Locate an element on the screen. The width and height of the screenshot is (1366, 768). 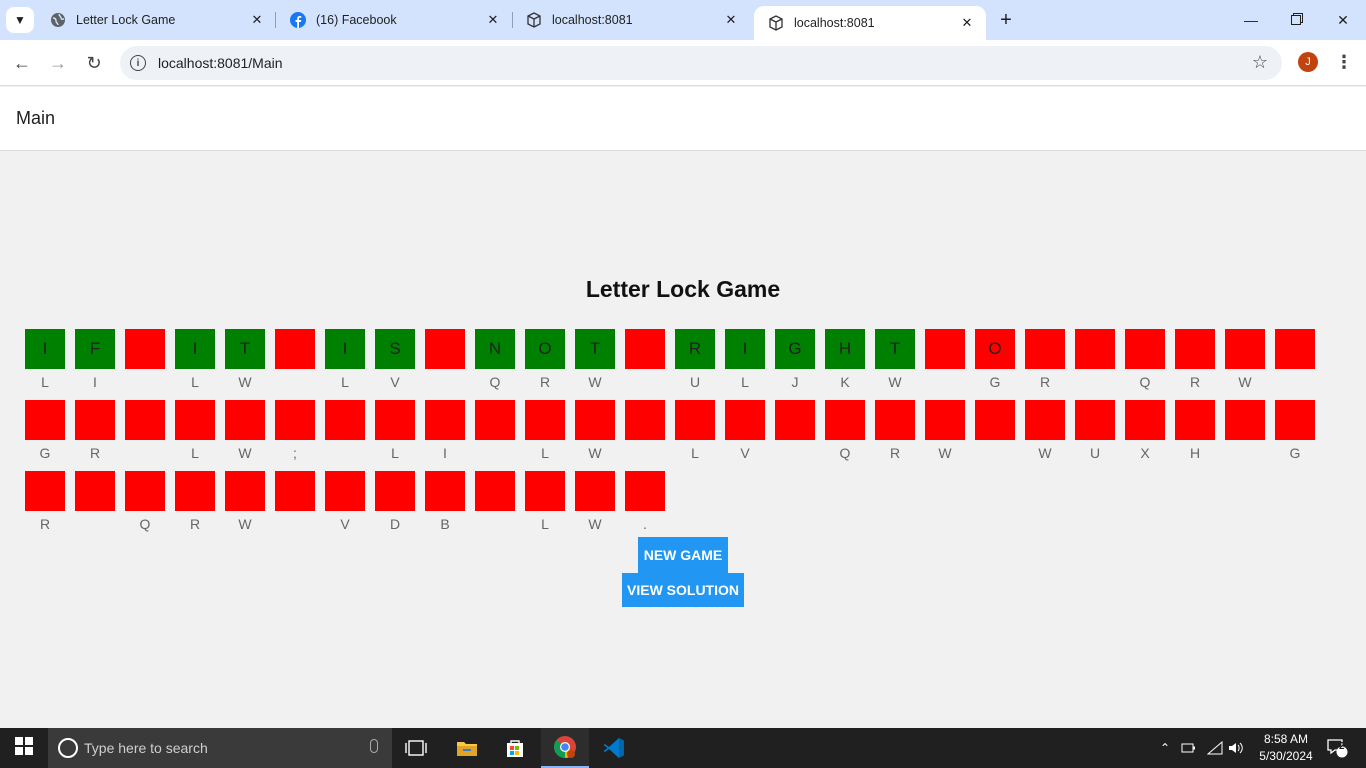
minimize-button: — is located at coordinates (1251, 20).